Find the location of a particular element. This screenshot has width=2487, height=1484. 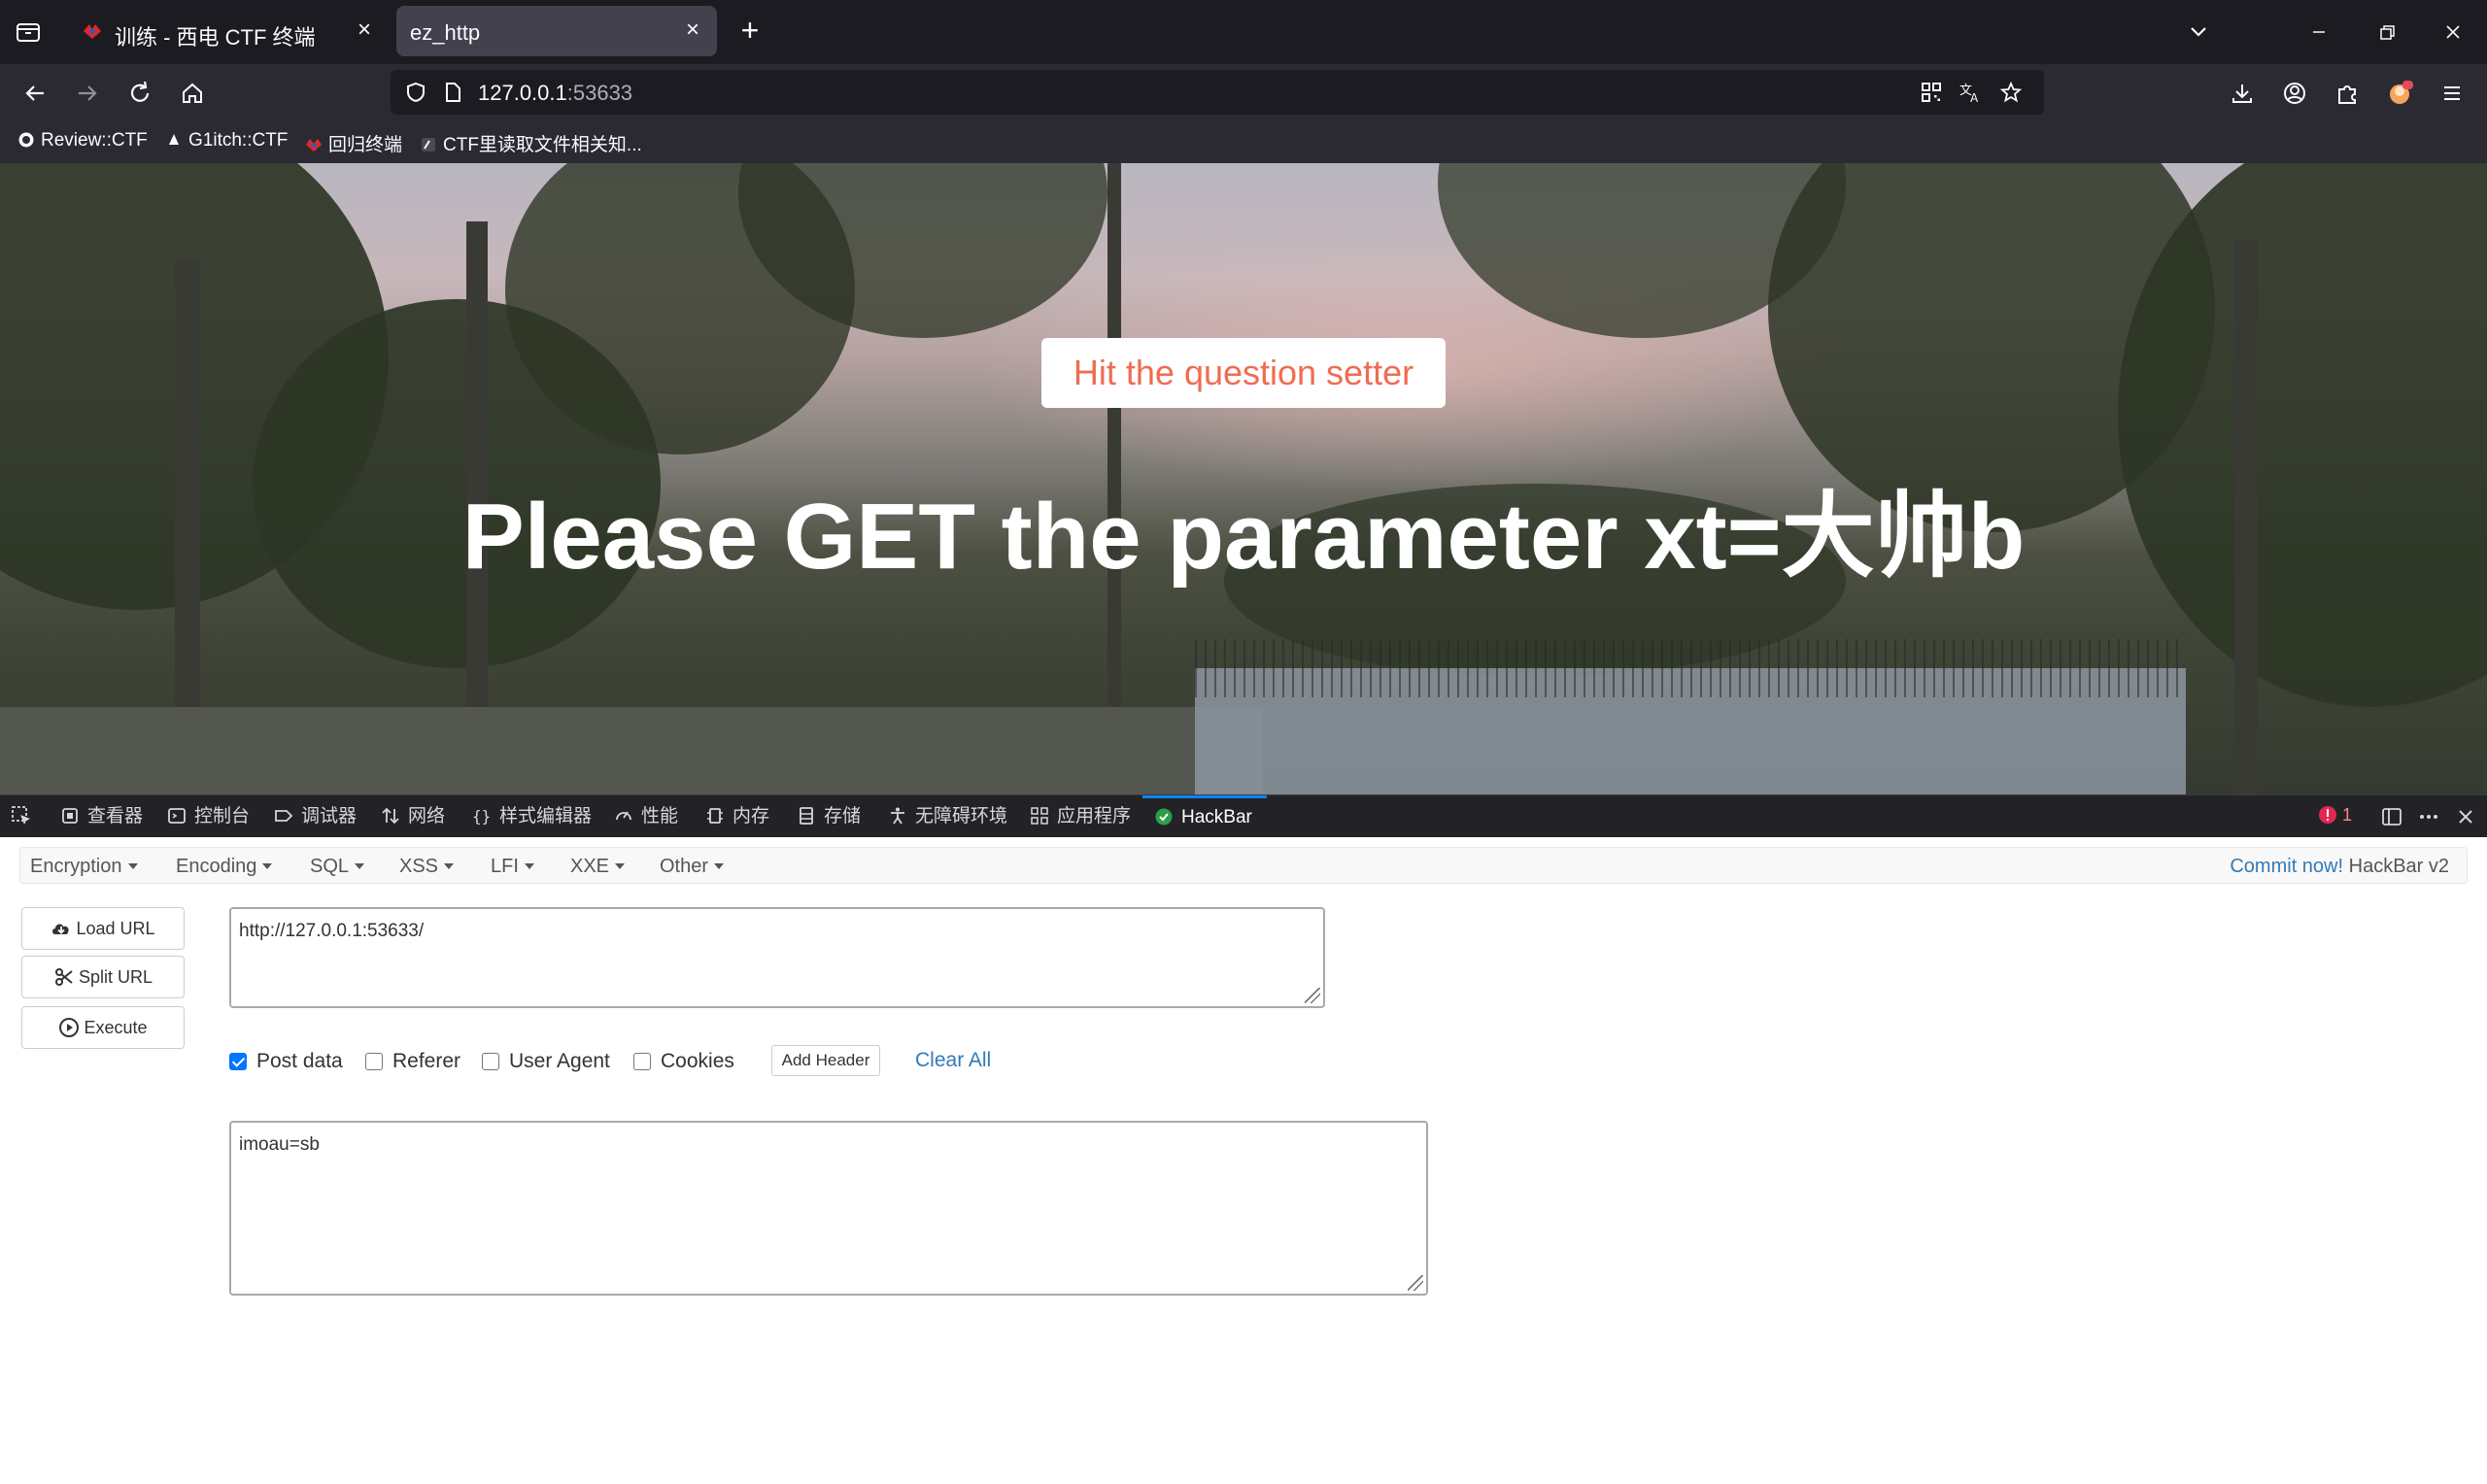

user-agent-checkbox: User Agent is located at coordinates (546, 1061).